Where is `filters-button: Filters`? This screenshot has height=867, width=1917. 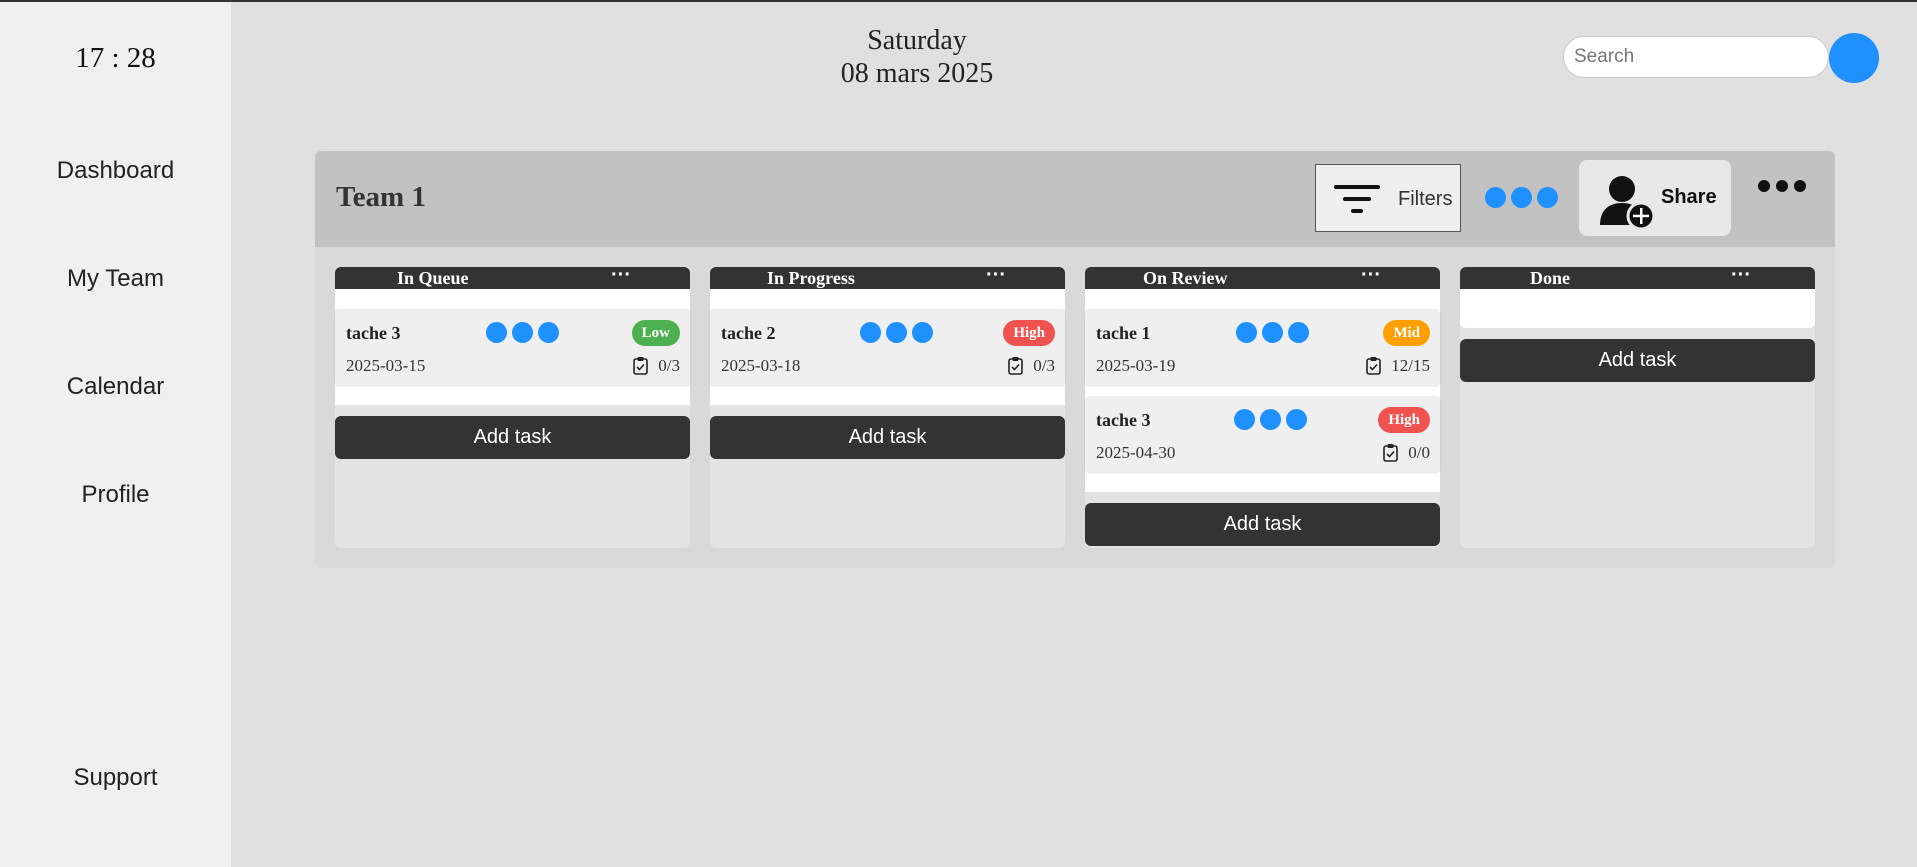
filters-button: Filters is located at coordinates (1388, 198).